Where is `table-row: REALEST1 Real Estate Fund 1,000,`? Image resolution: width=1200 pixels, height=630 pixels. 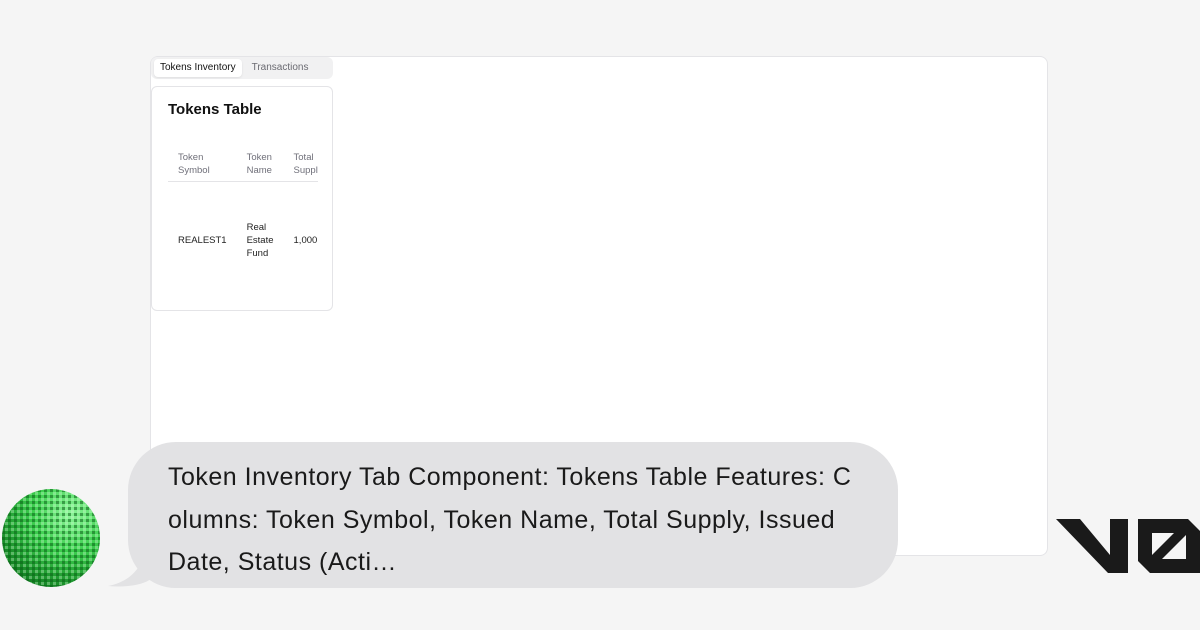 table-row: REALEST1 Real Estate Fund 1,000, is located at coordinates (243, 240).